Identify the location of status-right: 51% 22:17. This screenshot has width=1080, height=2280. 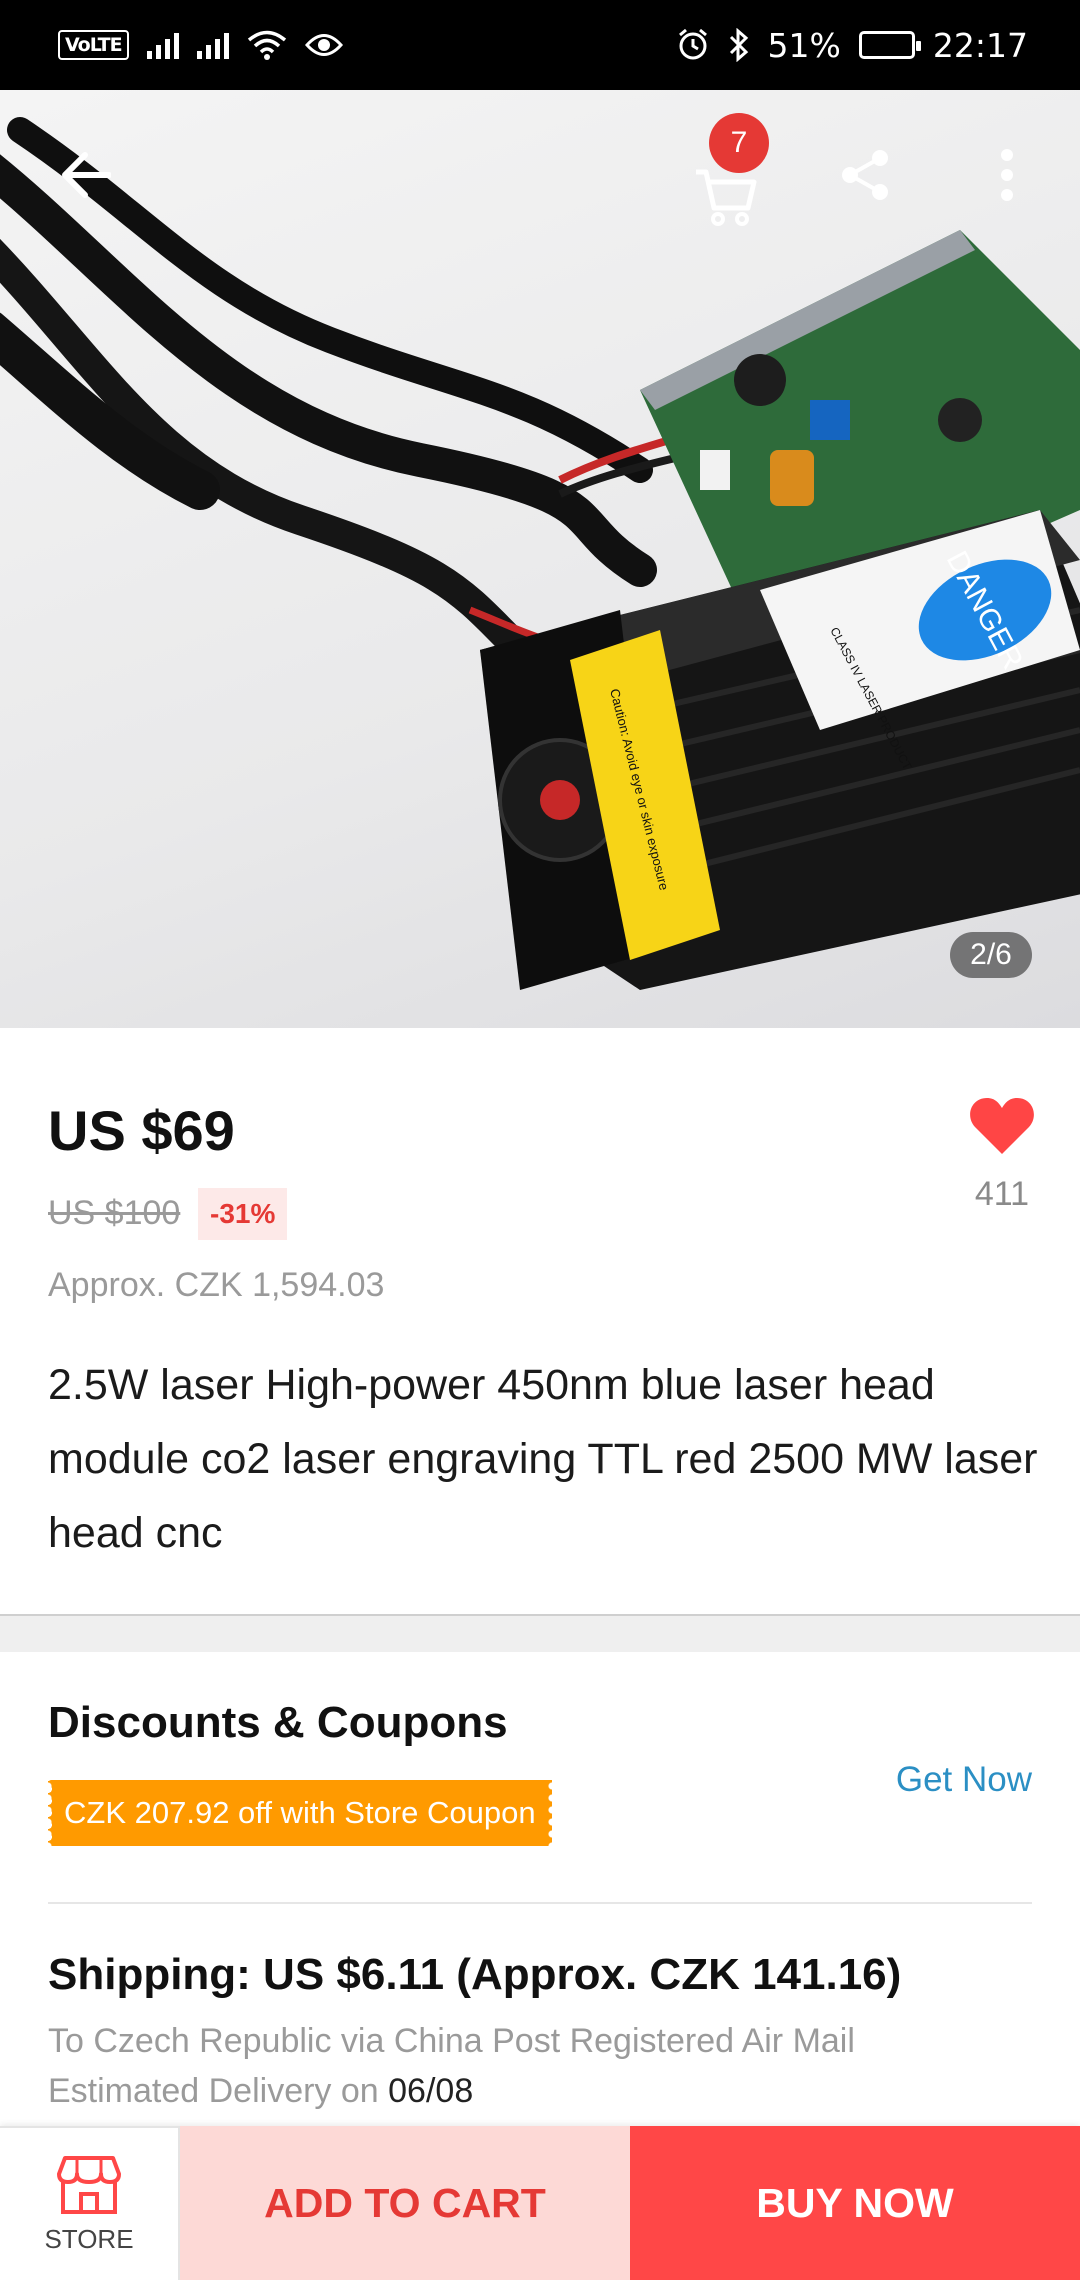
(852, 45).